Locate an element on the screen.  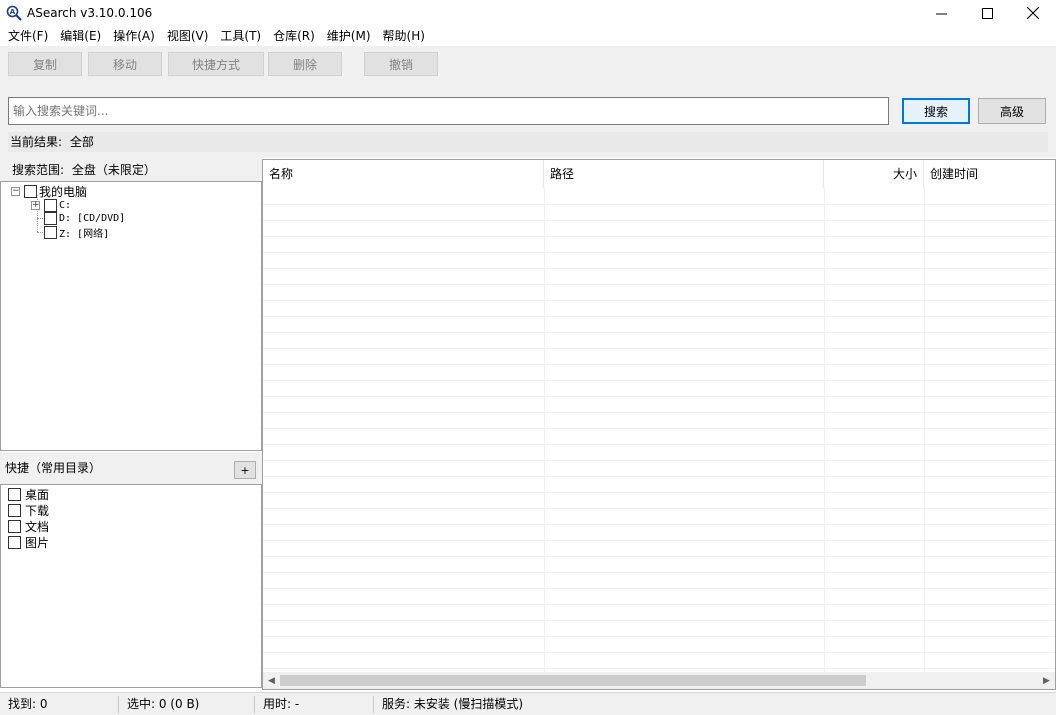
menu-edit: 编辑(E) is located at coordinates (80, 36).